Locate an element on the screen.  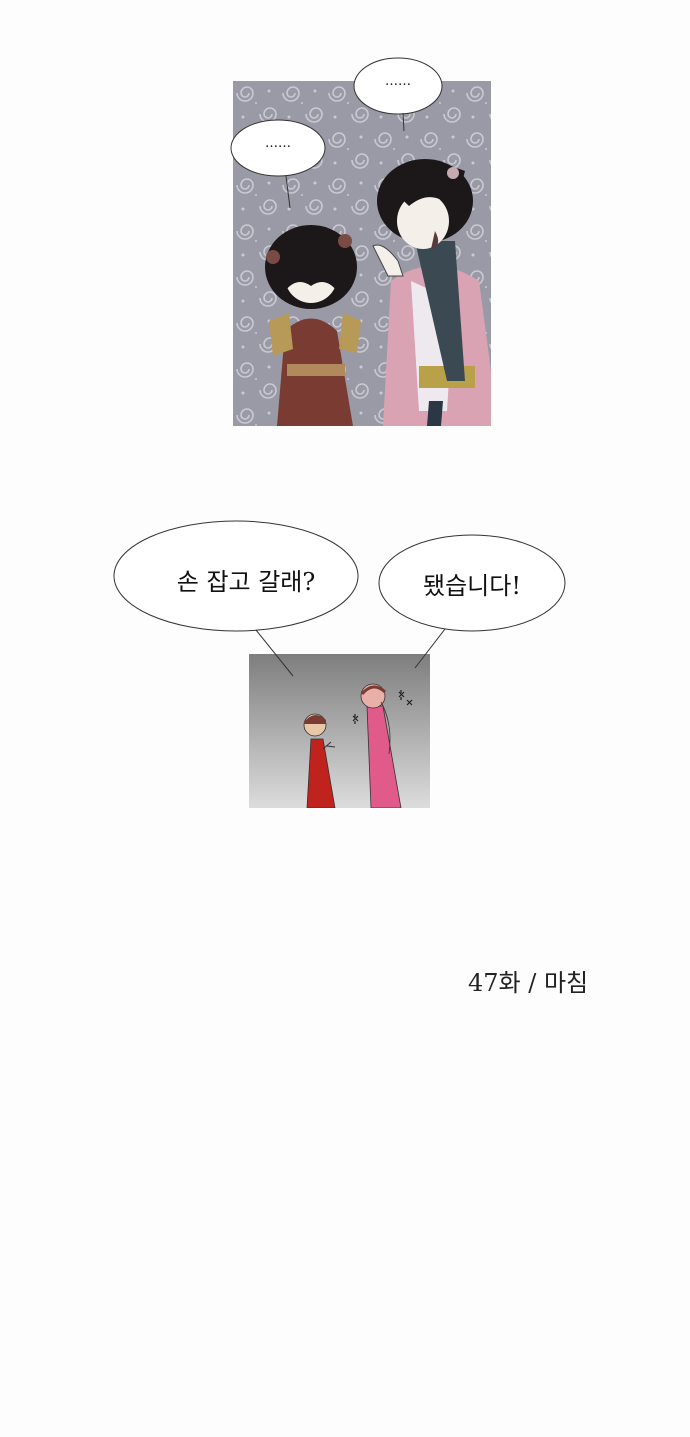
figure-pink is located at coordinates (381, 745).